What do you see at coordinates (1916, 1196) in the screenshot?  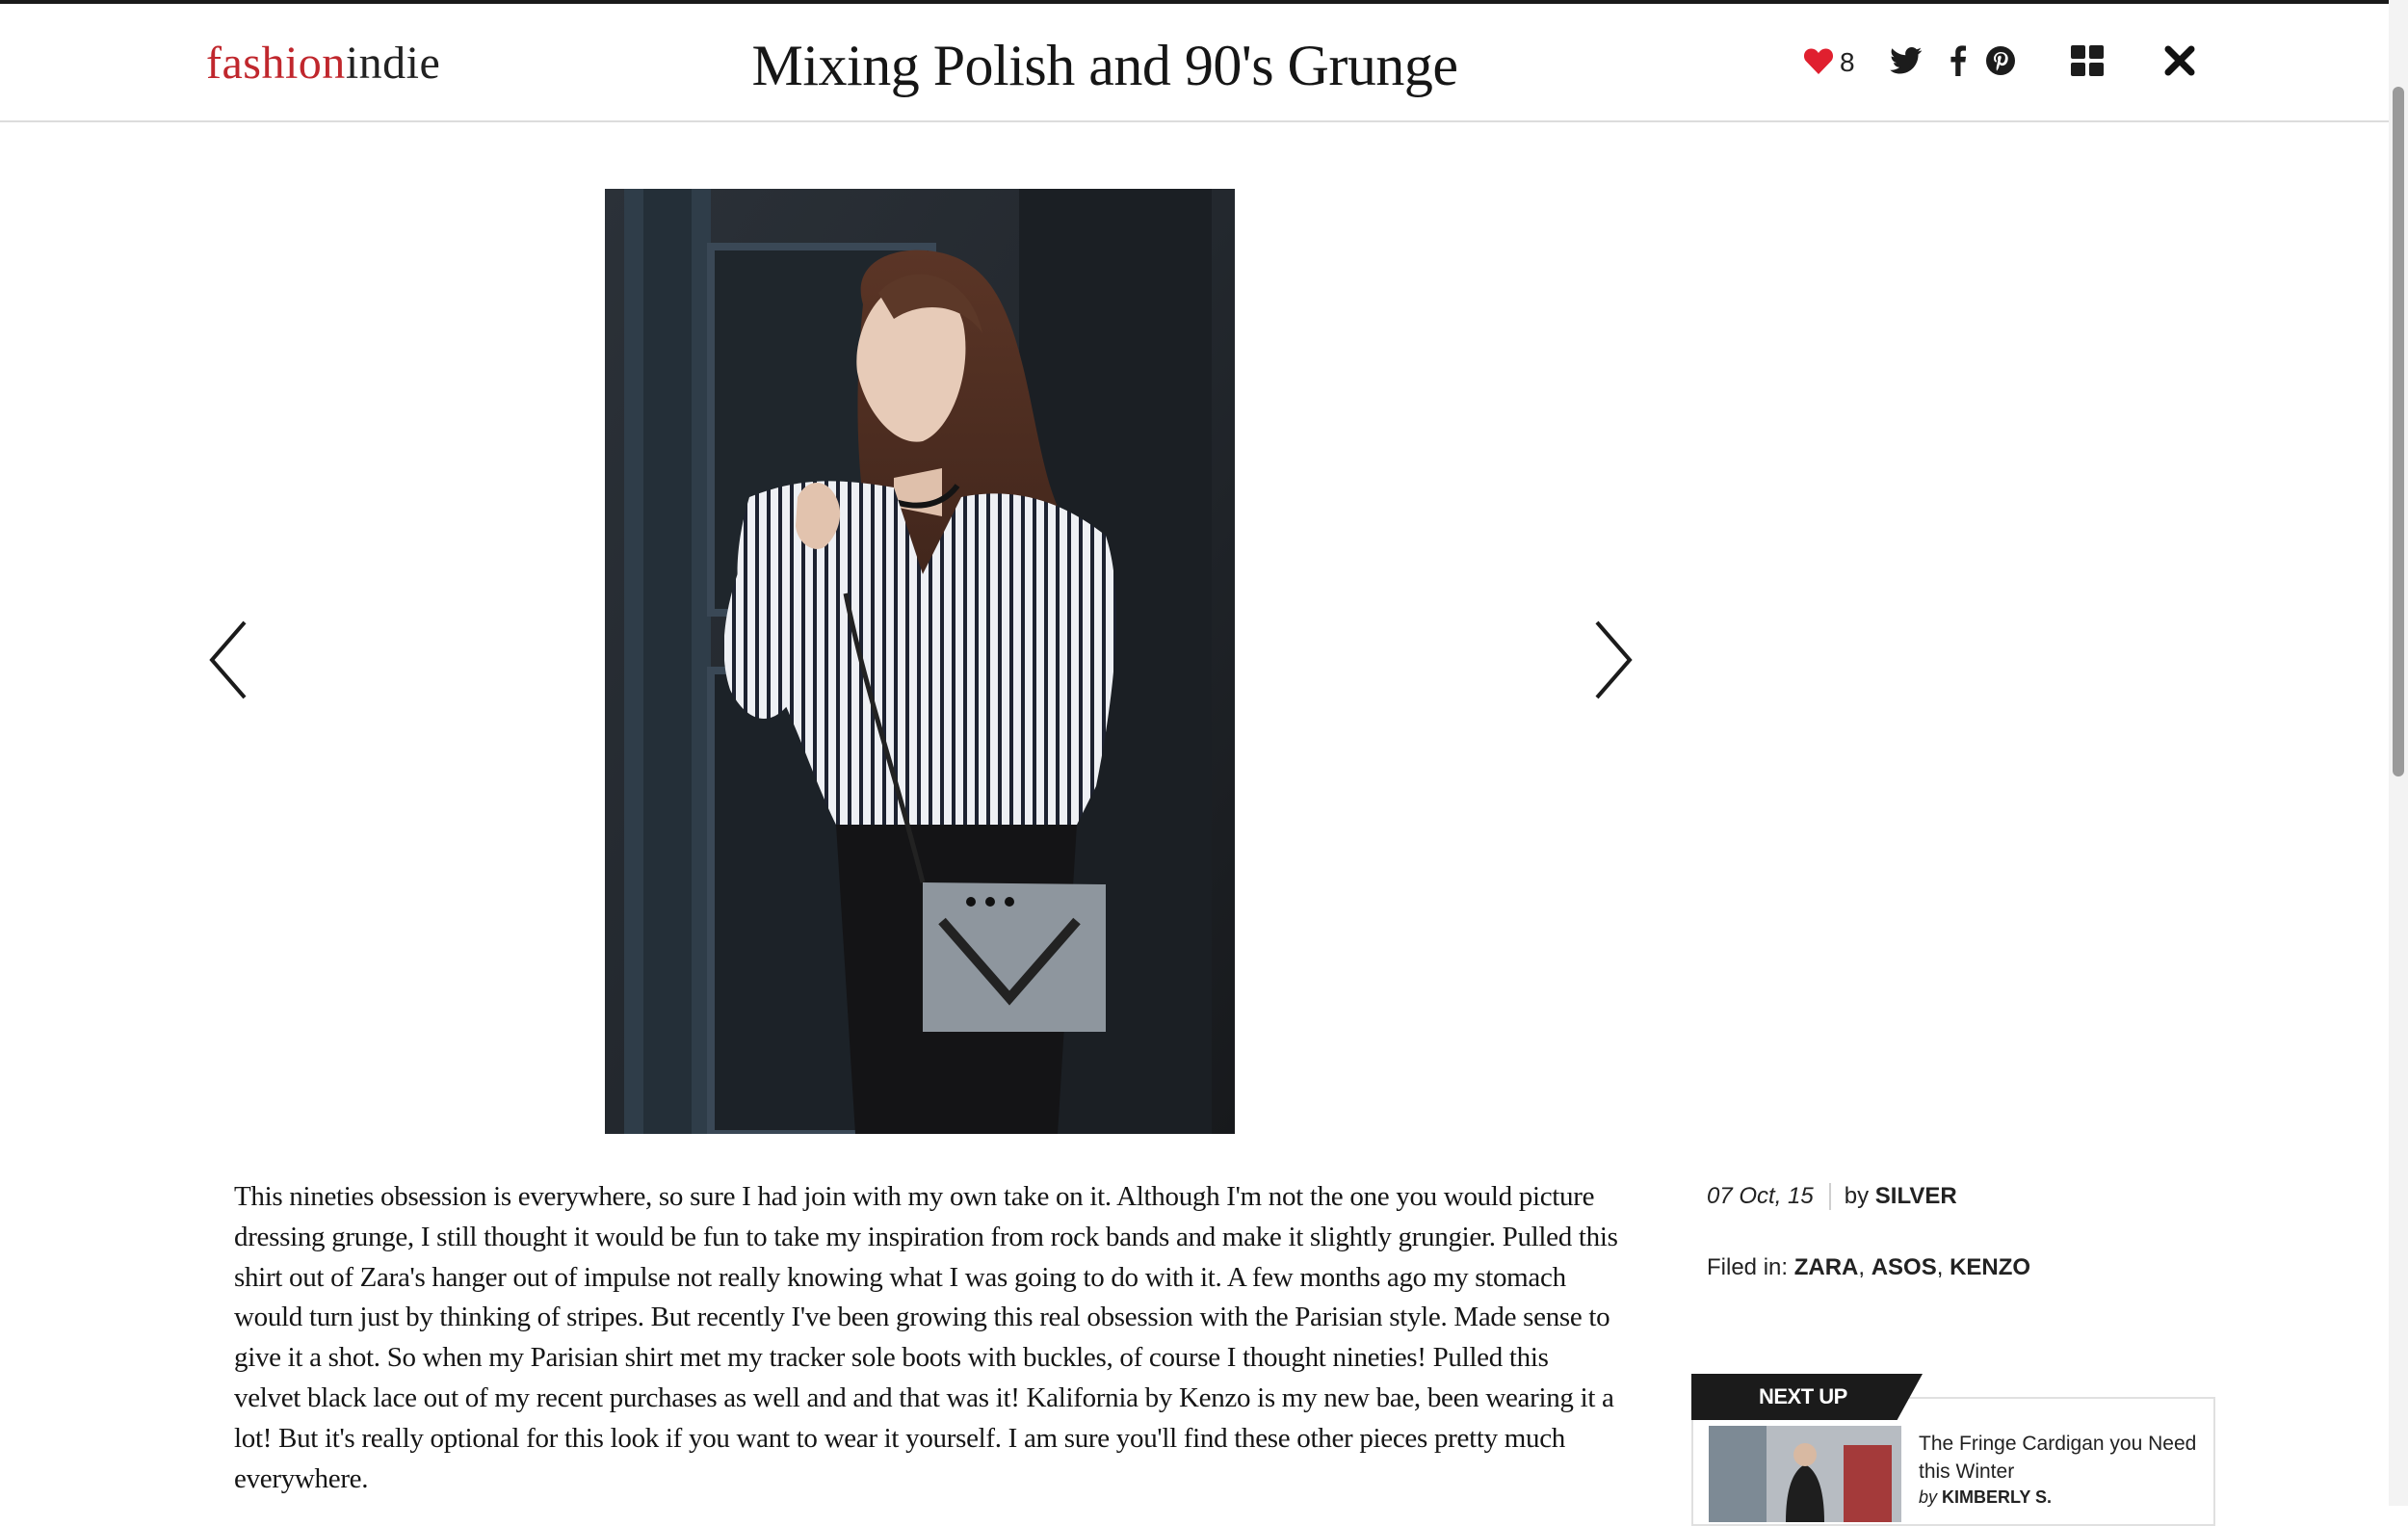 I see `author-link: SILVER` at bounding box center [1916, 1196].